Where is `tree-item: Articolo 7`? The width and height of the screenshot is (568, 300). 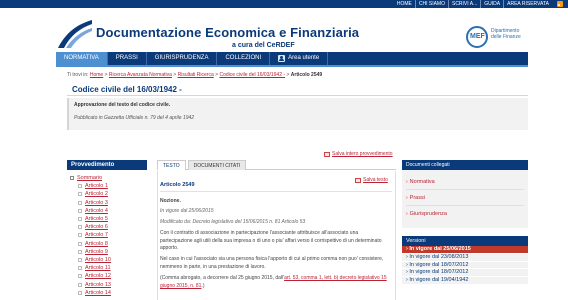 tree-item: Articolo 7 is located at coordinates (107, 235).